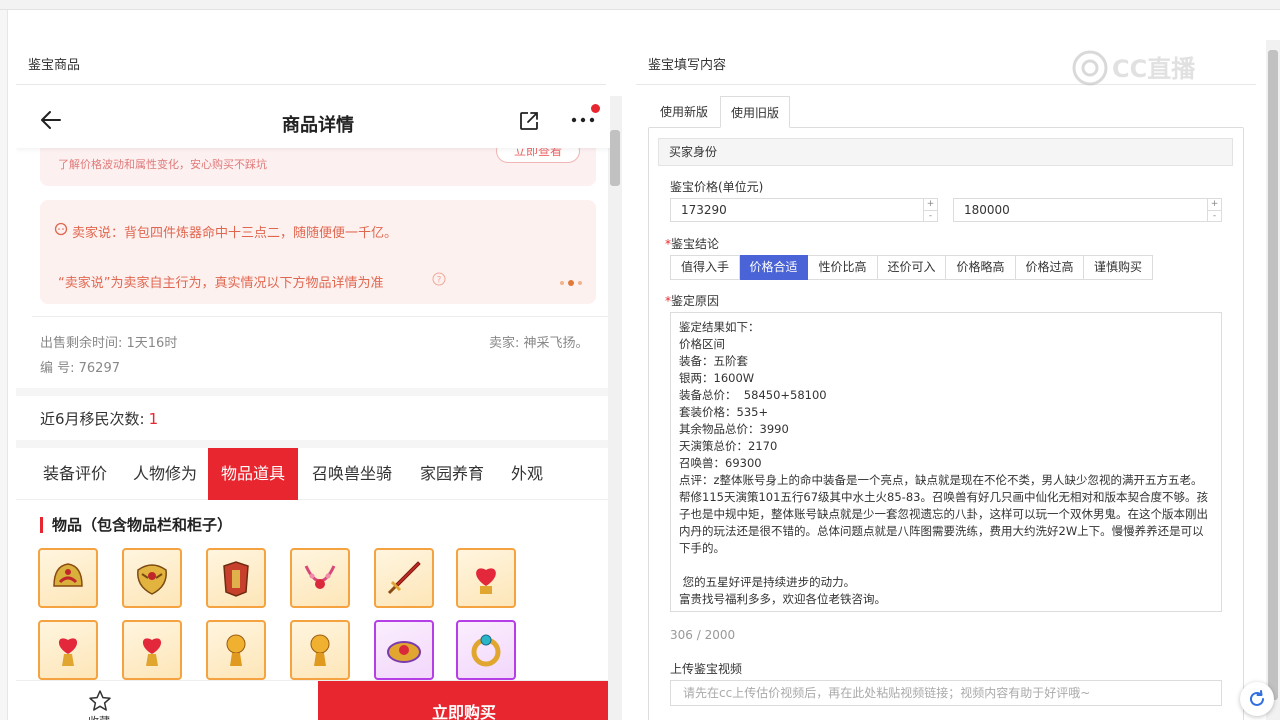 The width and height of the screenshot is (1280, 720). I want to click on reason-line: 其余物品总价：3990, so click(734, 429).